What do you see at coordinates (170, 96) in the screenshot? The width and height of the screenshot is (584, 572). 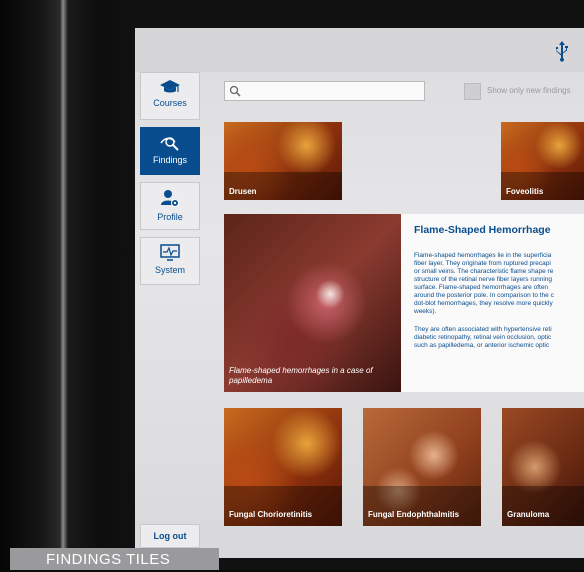 I see `sidebar-item-courses: Courses` at bounding box center [170, 96].